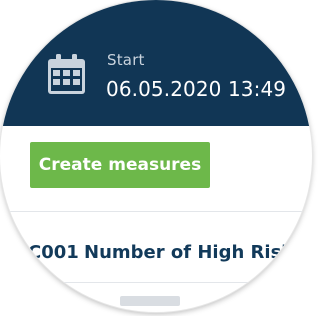 The width and height of the screenshot is (320, 316). I want to click on calendar-icon, so click(66, 74).